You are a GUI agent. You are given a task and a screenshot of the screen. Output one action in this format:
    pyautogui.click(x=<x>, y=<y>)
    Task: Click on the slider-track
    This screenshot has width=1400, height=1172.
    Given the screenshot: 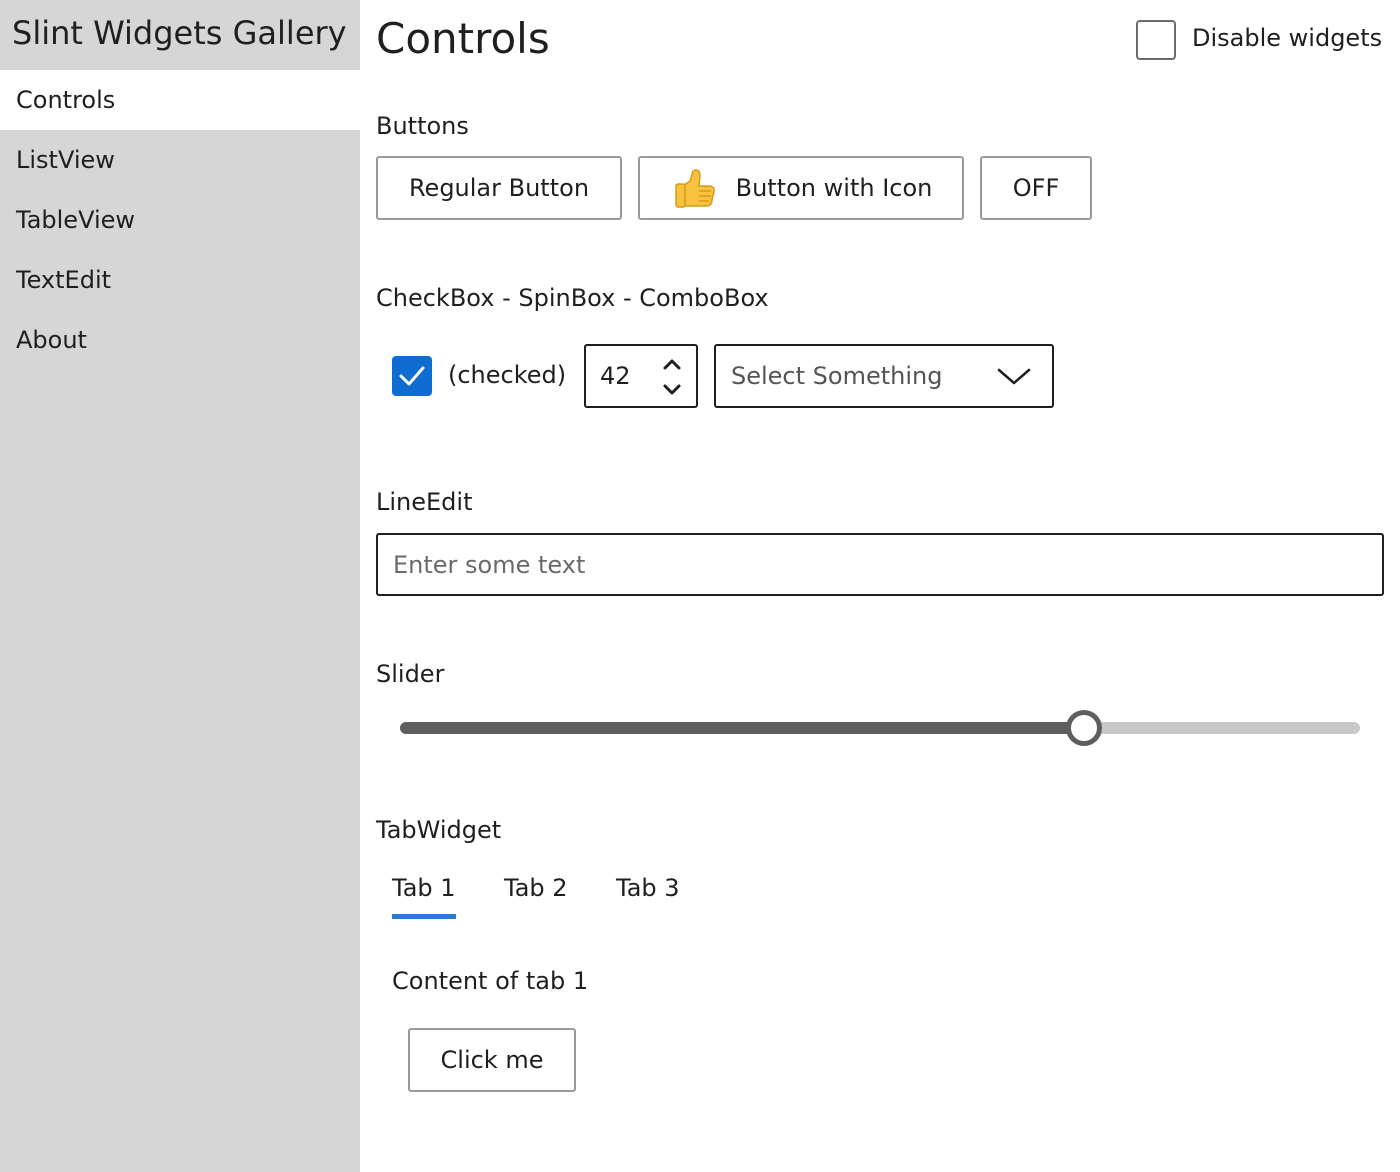 What is the action you would take?
    pyautogui.click(x=880, y=728)
    